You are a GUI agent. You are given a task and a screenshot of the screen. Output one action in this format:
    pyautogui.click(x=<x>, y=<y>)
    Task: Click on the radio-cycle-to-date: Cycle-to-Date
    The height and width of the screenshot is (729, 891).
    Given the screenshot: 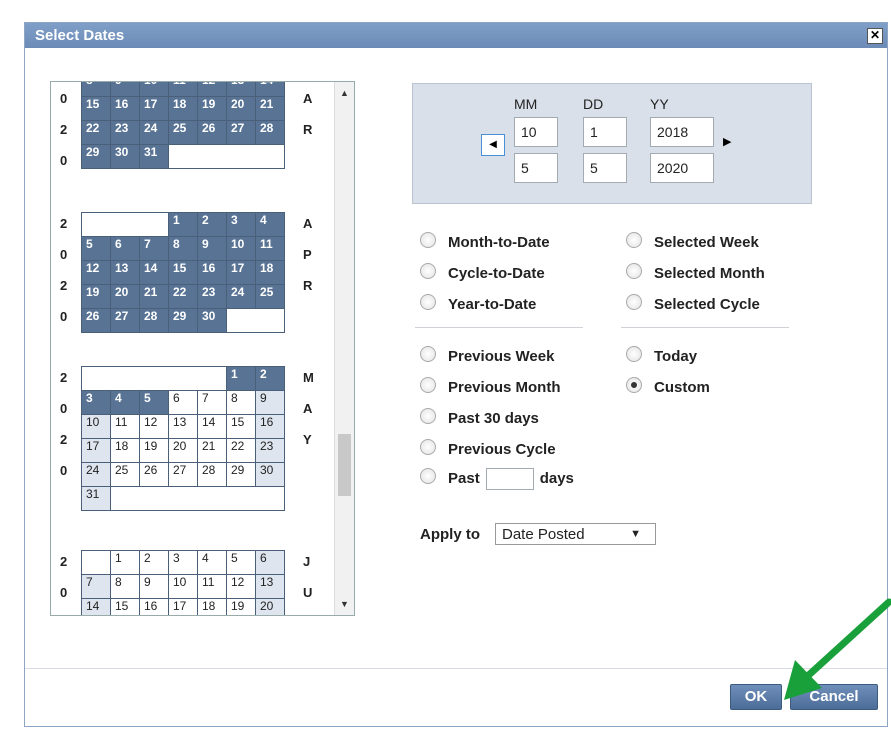 What is the action you would take?
    pyautogui.click(x=482, y=272)
    